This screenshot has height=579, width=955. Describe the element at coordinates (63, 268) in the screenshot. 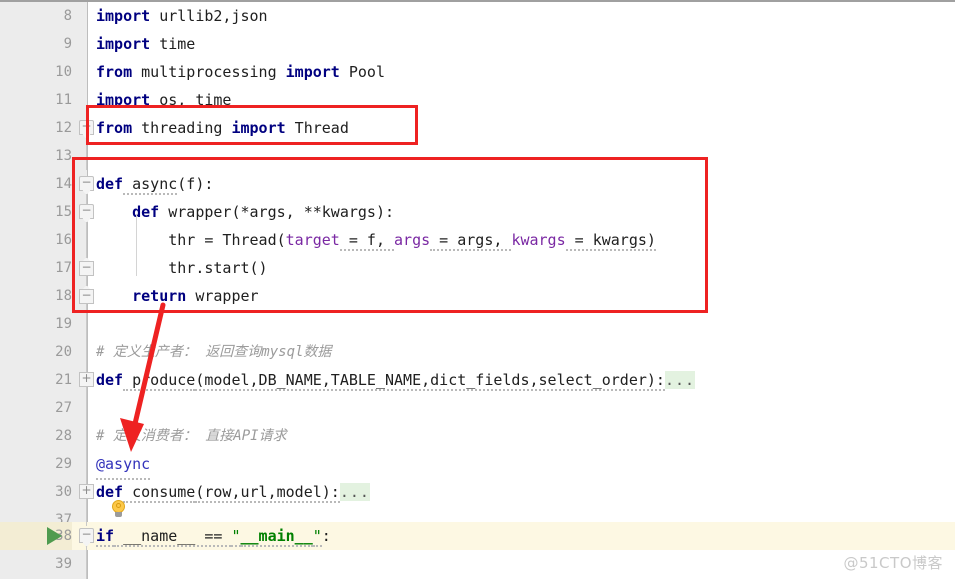

I see `line-number: 17` at that location.